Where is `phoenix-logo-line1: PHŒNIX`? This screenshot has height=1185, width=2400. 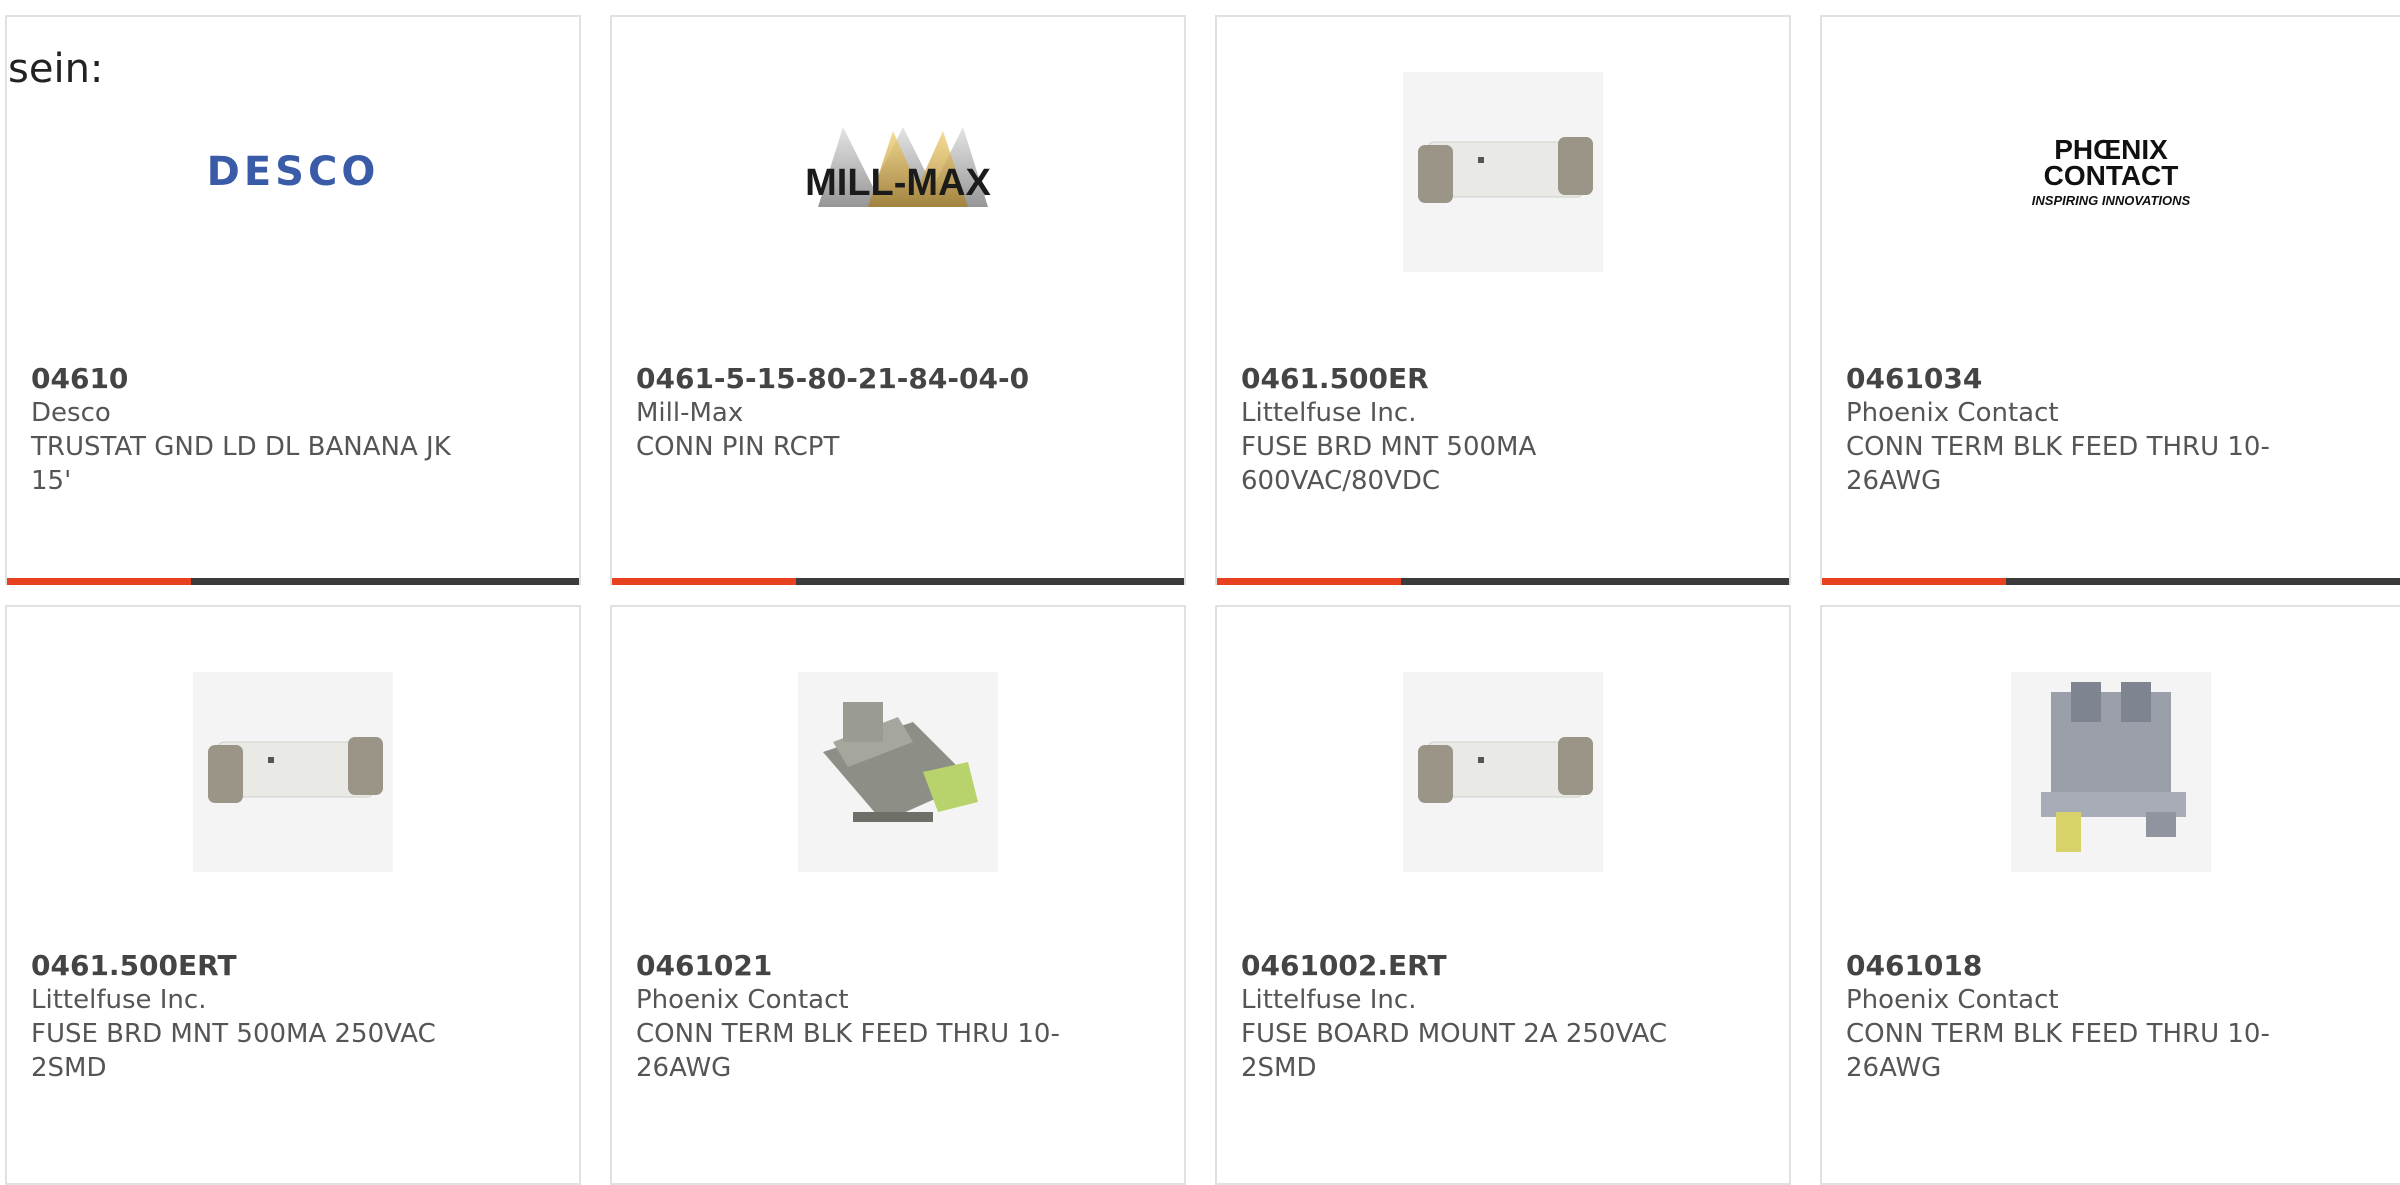 phoenix-logo-line1: PHŒNIX is located at coordinates (2111, 149).